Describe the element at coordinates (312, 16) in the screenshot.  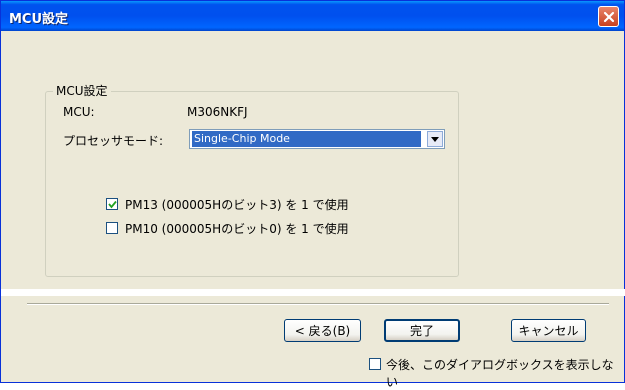
I see `title-bar: MCU設定` at that location.